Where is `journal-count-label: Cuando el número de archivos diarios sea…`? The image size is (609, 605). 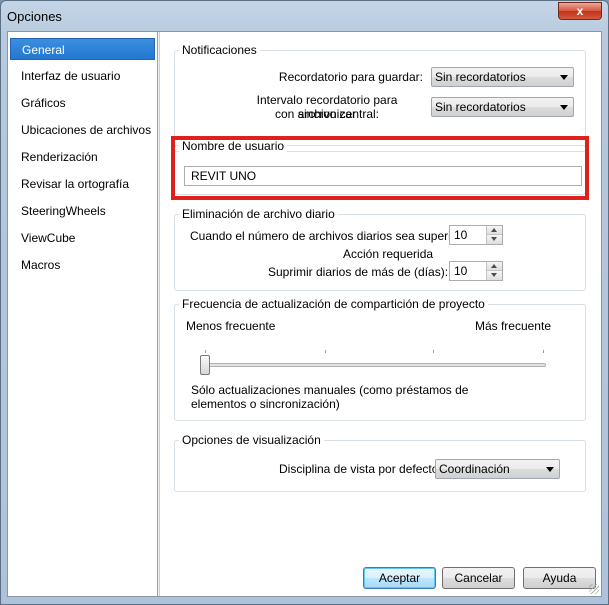
journal-count-label: Cuando el número de archivos diarios sea… is located at coordinates (332, 236).